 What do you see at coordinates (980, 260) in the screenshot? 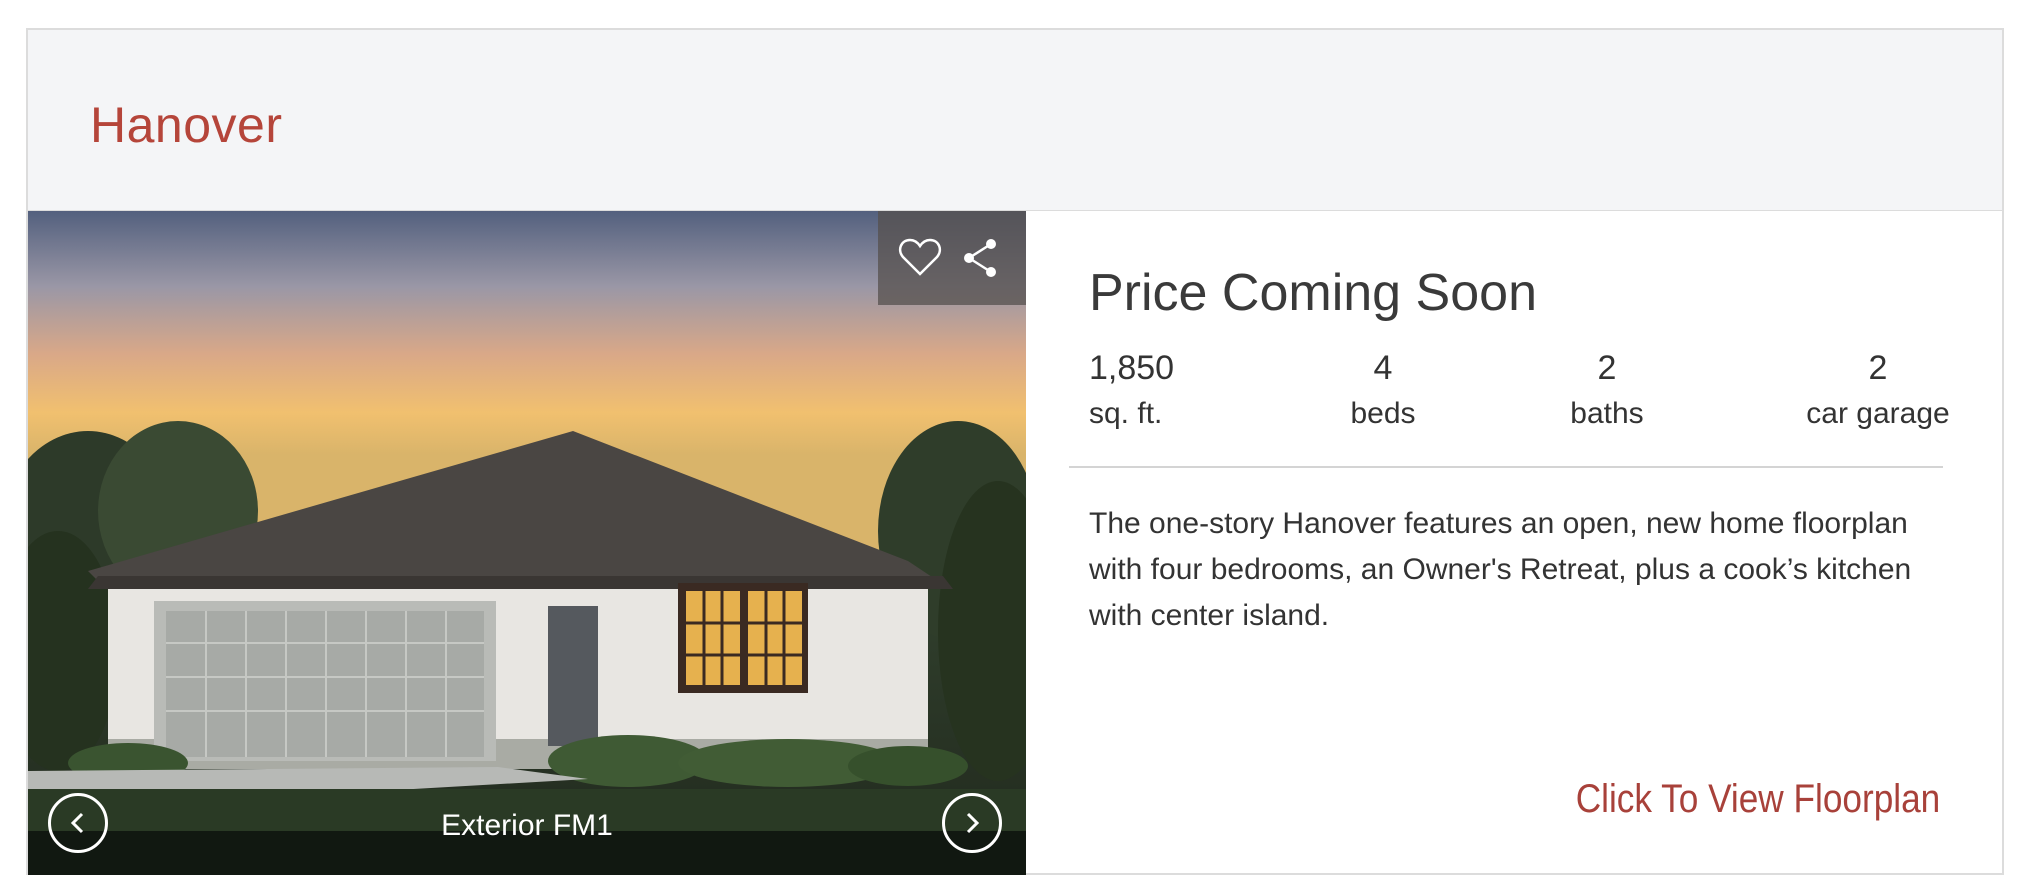
I see `share-icon` at bounding box center [980, 260].